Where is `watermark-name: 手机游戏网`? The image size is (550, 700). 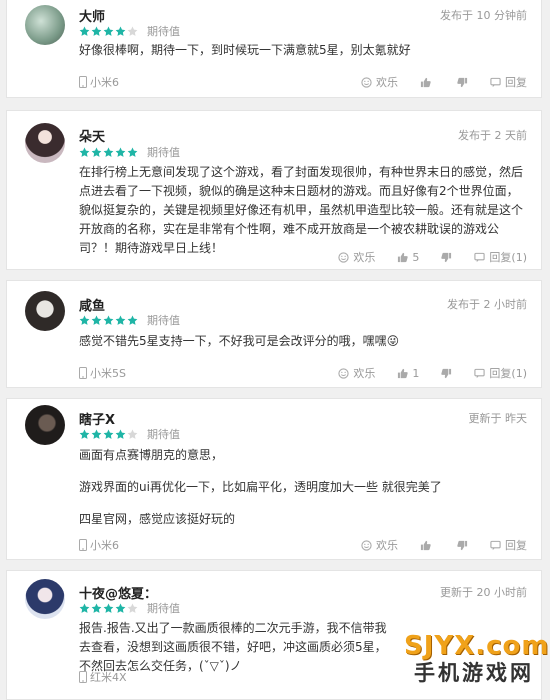
watermark-name: 手机游戏网 is located at coordinates (474, 673).